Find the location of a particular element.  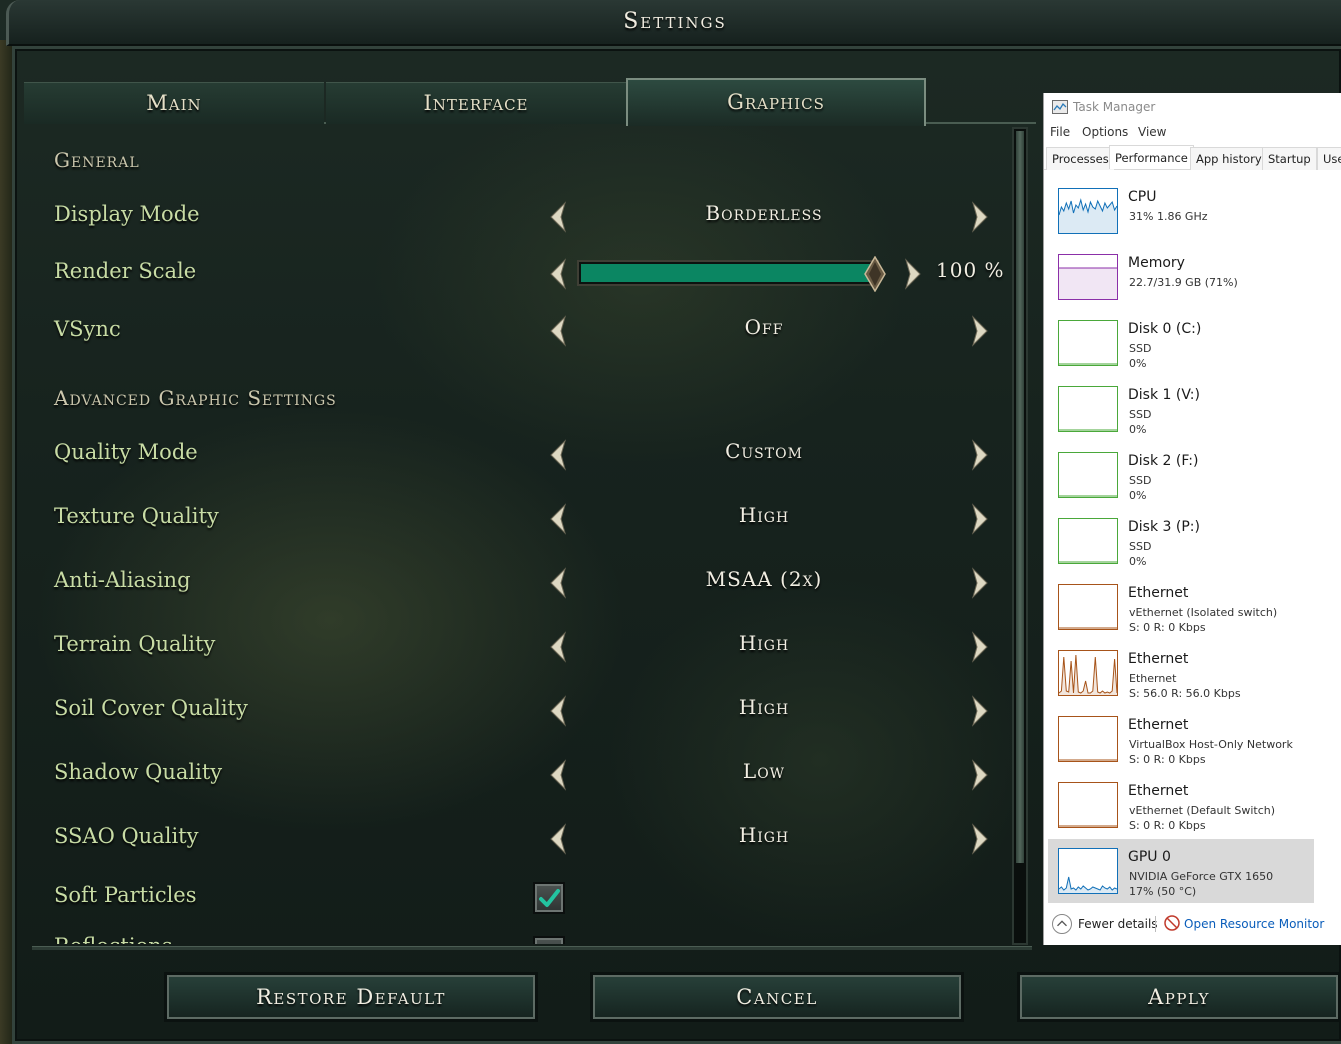

resource-detail: vEthernet (Isolated switch) is located at coordinates (1203, 612).